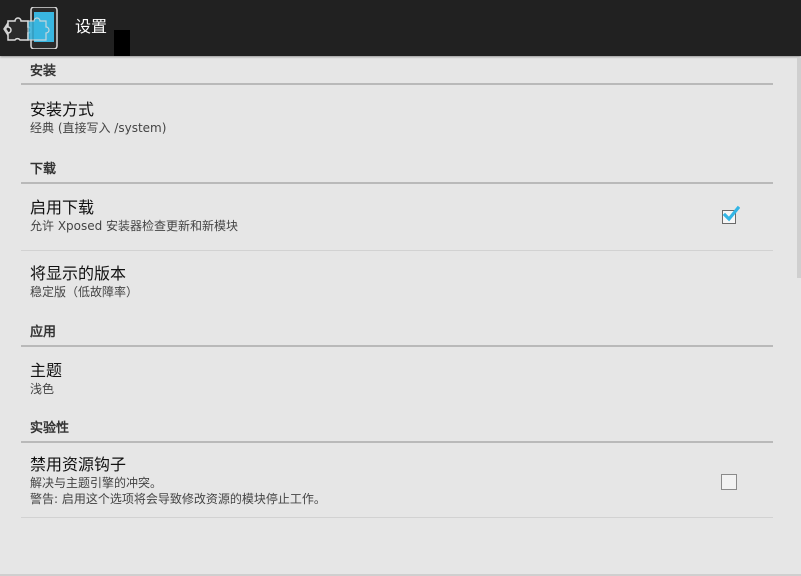 The width and height of the screenshot is (801, 576). What do you see at coordinates (84, 292) in the screenshot?
I see `pref-summary: 稳定版（低故障率）` at bounding box center [84, 292].